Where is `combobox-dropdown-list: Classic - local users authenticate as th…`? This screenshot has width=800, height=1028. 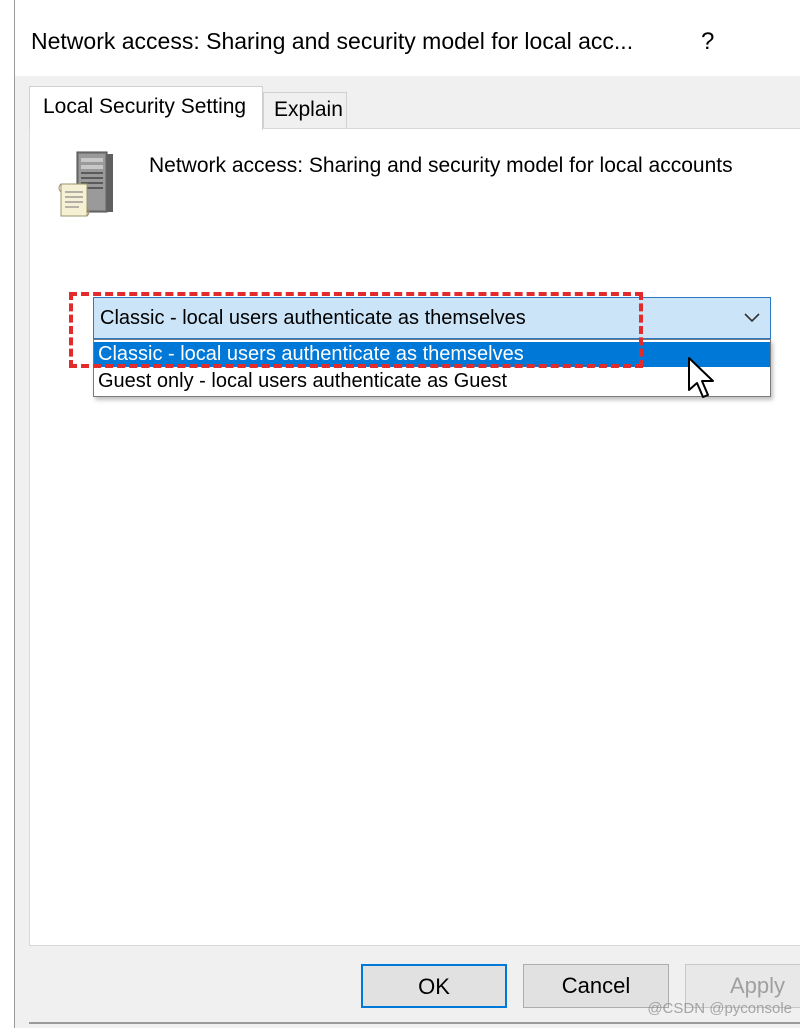
combobox-dropdown-list: Classic - local users authenticate as th… is located at coordinates (432, 368).